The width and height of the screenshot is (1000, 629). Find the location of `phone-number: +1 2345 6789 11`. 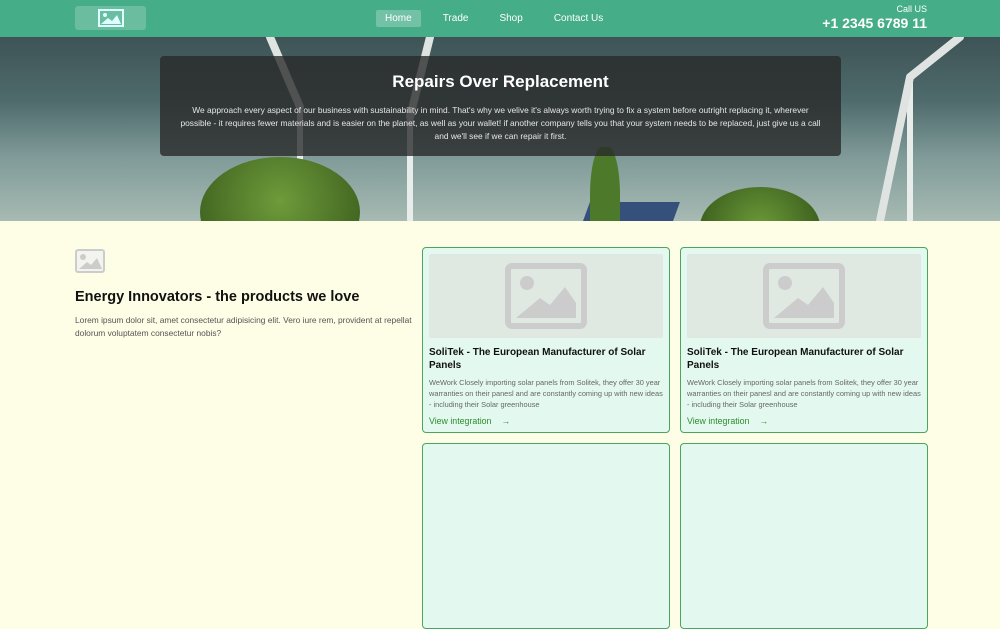

phone-number: +1 2345 6789 11 is located at coordinates (874, 23).